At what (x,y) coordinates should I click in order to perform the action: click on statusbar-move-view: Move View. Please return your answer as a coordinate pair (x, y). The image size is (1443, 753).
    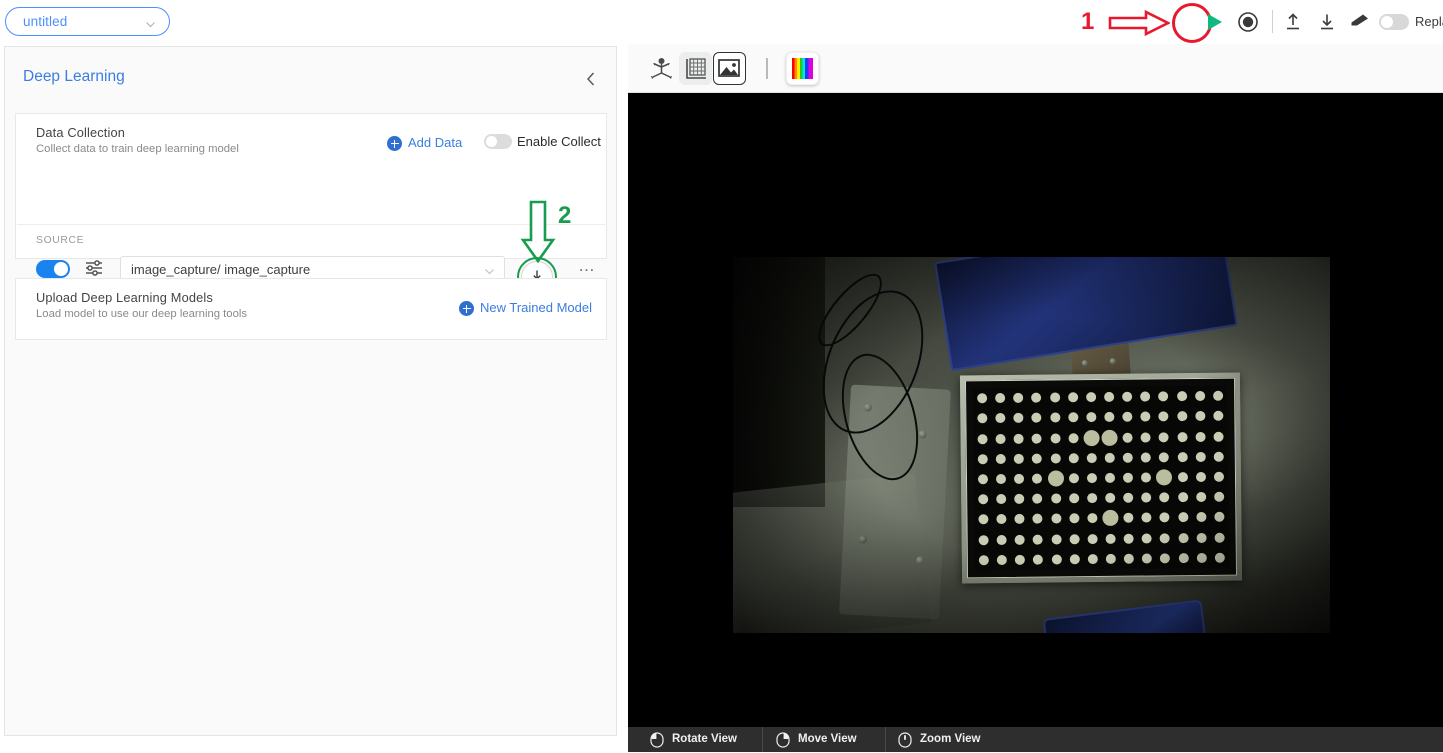
    Looking at the image, I should click on (816, 740).